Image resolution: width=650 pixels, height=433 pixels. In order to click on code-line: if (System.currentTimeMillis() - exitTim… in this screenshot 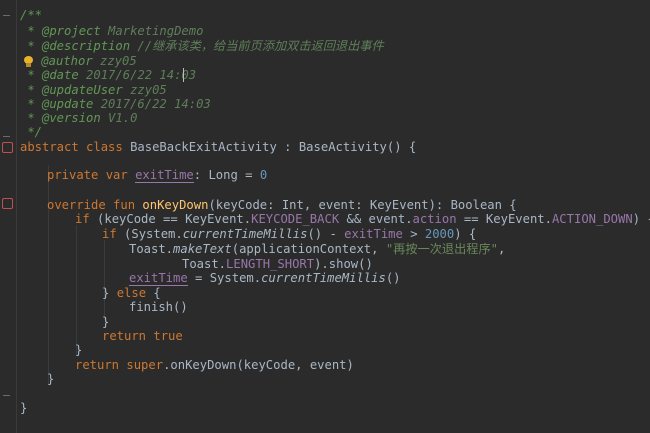, I will do `click(289, 234)`.